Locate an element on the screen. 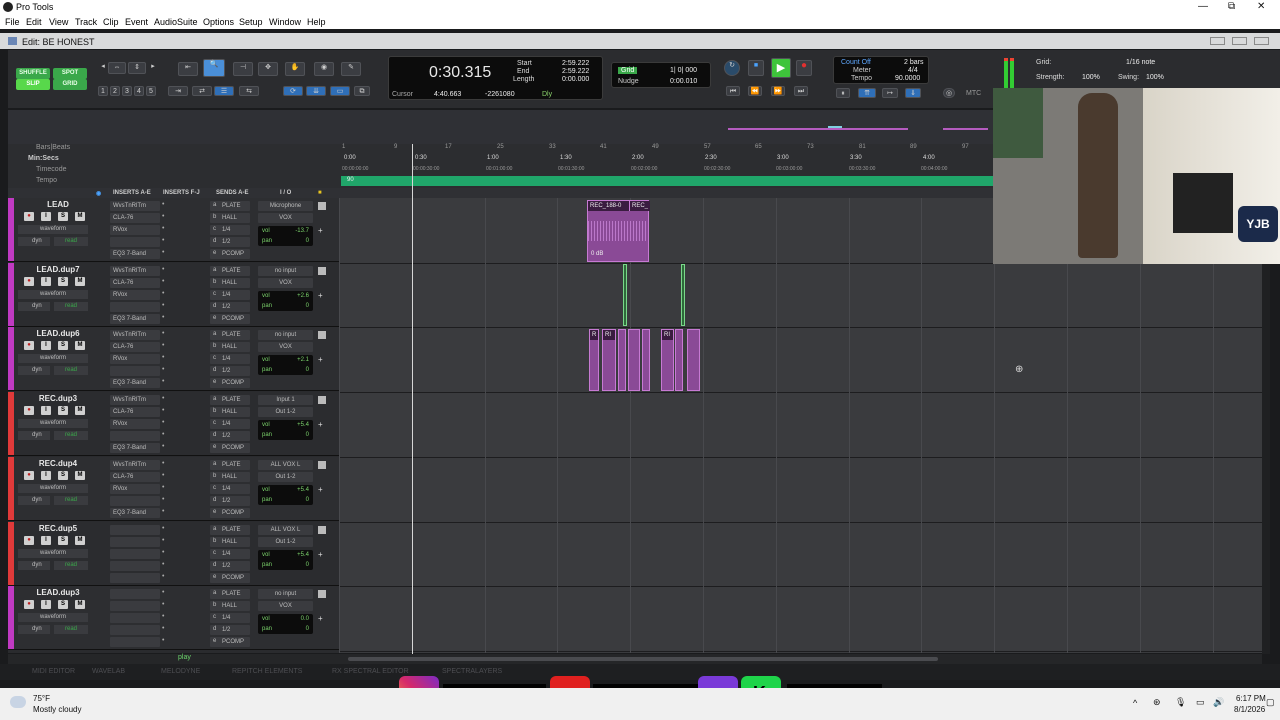 The height and width of the screenshot is (720, 1280). tempo-ruler: 90 is located at coordinates (667, 181).